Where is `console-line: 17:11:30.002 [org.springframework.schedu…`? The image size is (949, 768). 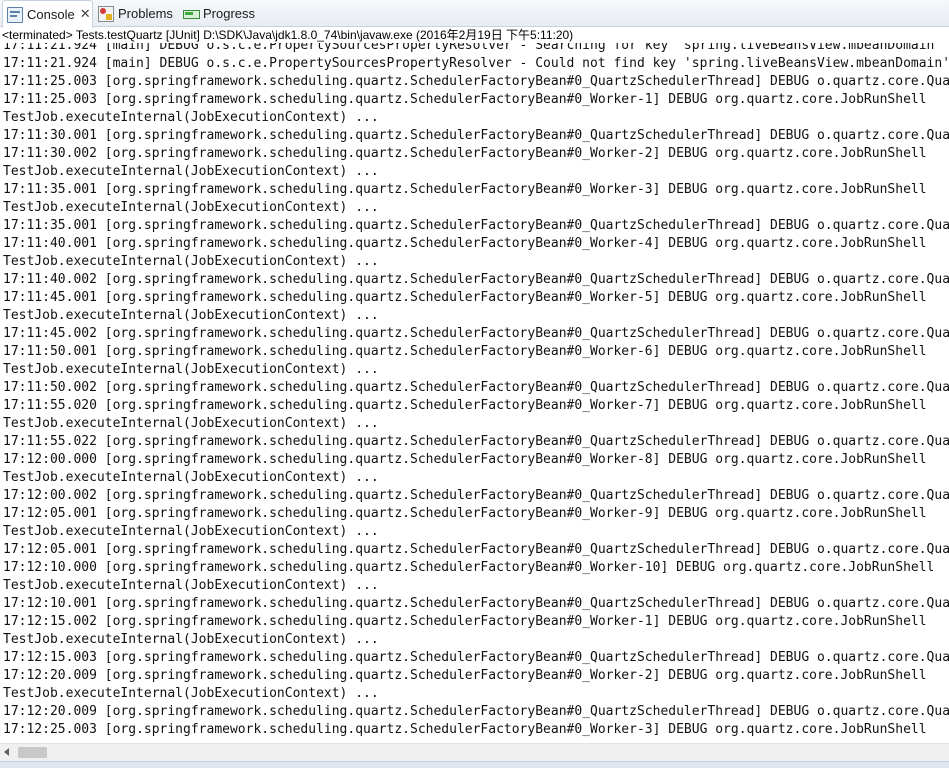
console-line: 17:11:30.002 [org.springframework.schedu… is located at coordinates (465, 153).